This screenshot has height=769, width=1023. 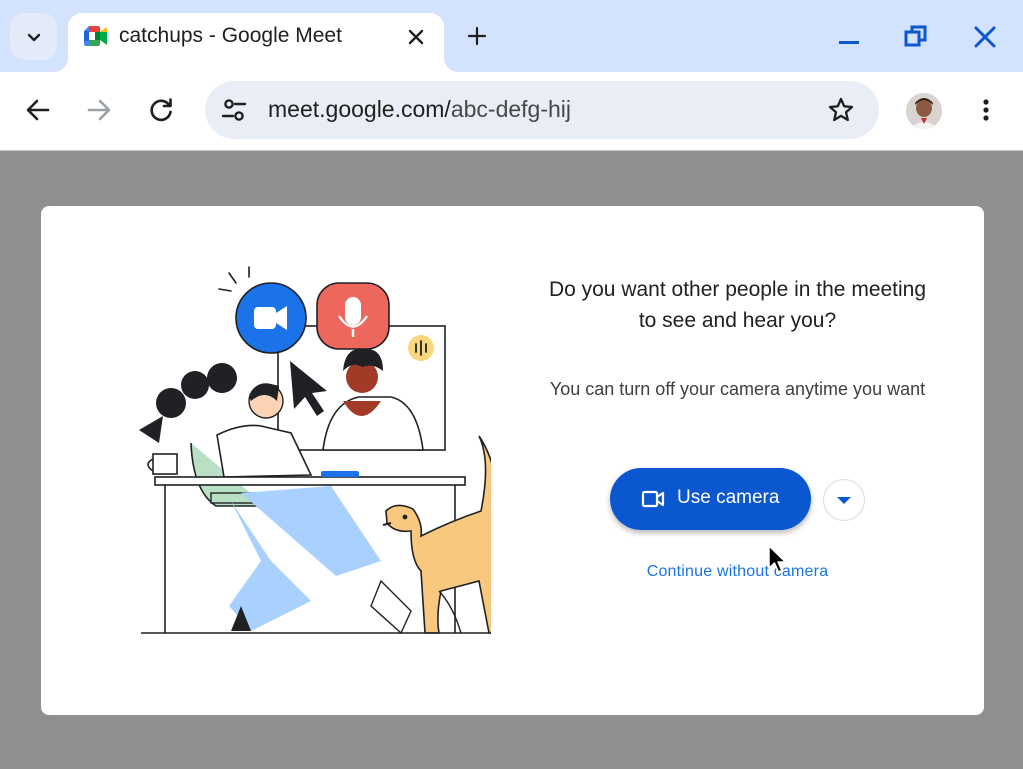 What do you see at coordinates (849, 37) in the screenshot?
I see `minimize-icon` at bounding box center [849, 37].